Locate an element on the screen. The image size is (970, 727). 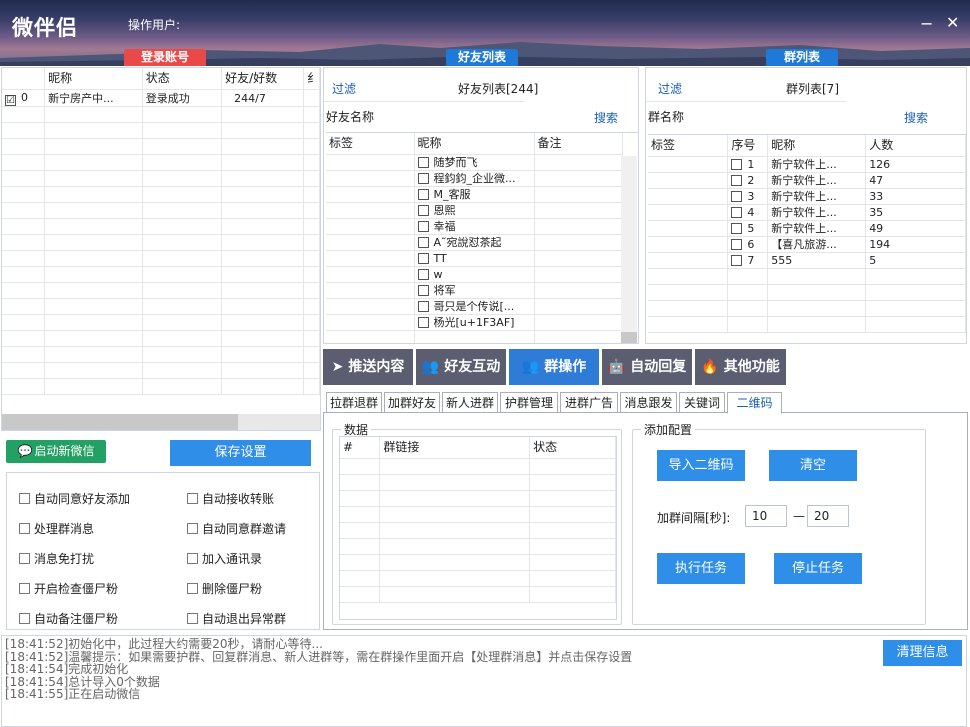
table-row: 7 555 5 is located at coordinates (807, 260).